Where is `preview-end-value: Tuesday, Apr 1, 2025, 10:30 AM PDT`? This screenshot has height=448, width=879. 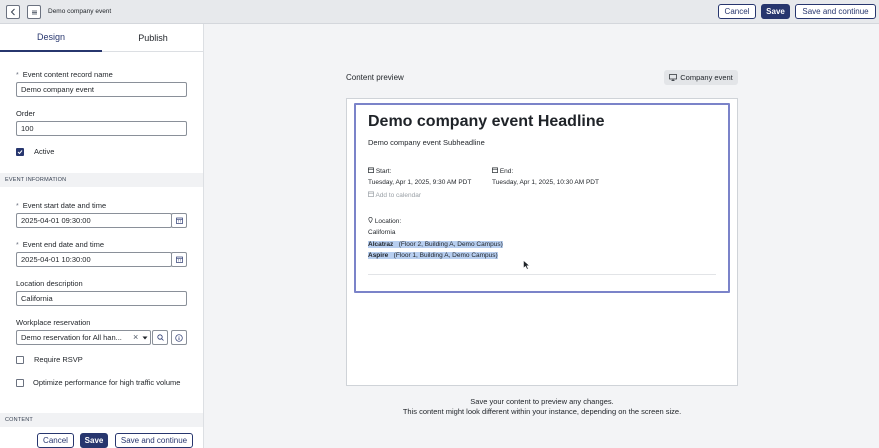
preview-end-value: Tuesday, Apr 1, 2025, 10:30 AM PDT is located at coordinates (545, 182).